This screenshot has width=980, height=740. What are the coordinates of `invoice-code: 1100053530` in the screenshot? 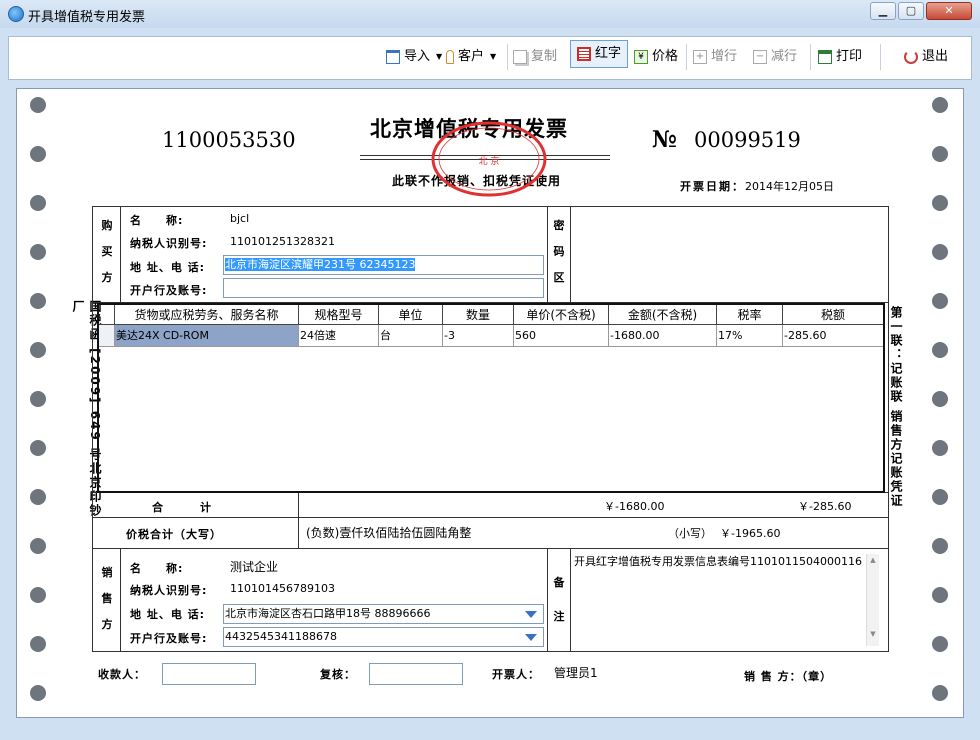 It's located at (229, 140).